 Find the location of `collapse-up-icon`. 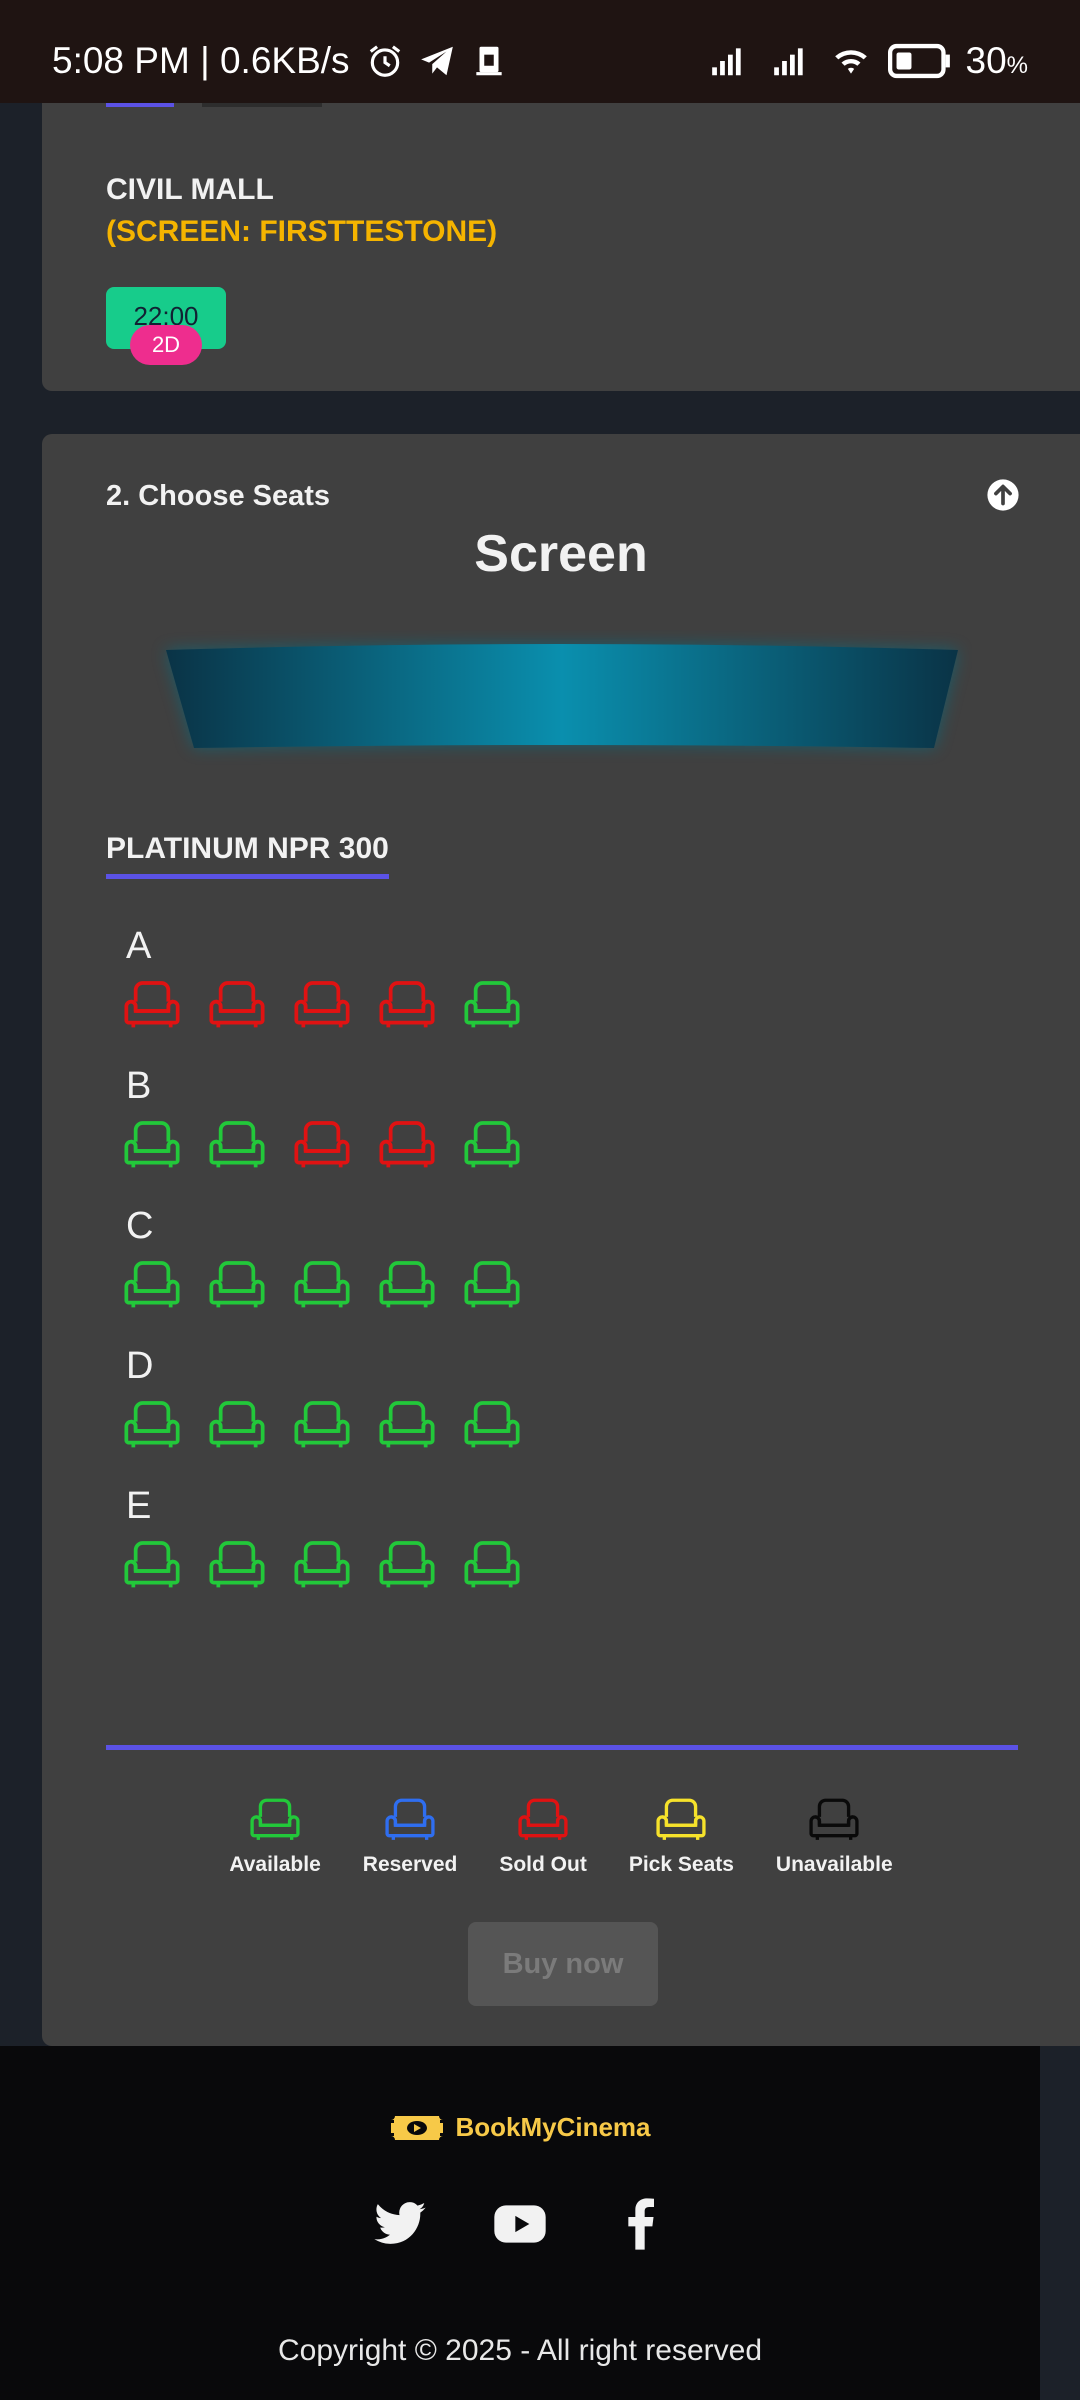

collapse-up-icon is located at coordinates (1003, 495).